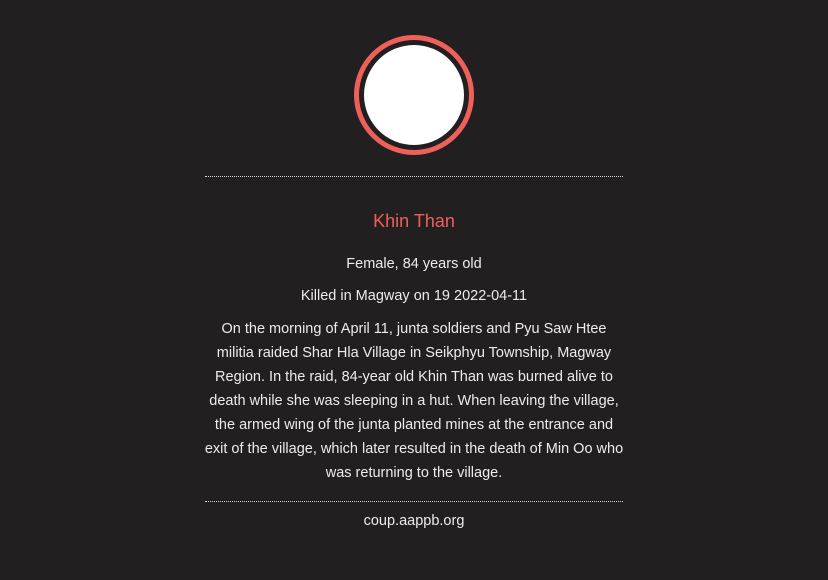  What do you see at coordinates (414, 264) in the screenshot?
I see `gender-age: Female, 84 years old` at bounding box center [414, 264].